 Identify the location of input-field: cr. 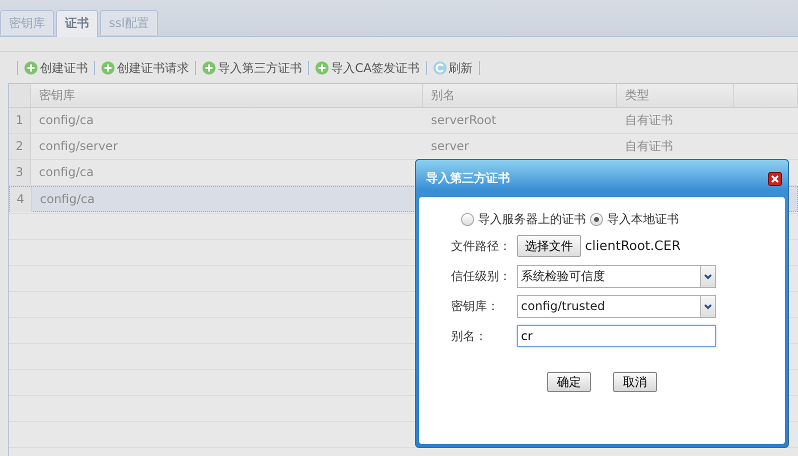
(616, 336).